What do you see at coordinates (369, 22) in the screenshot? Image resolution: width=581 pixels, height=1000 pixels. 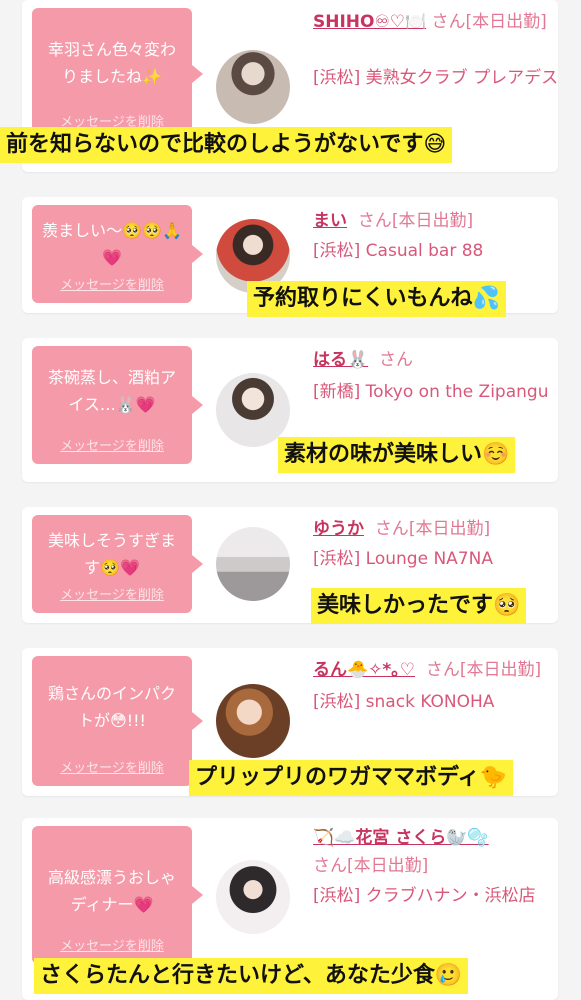 I see `cast-name-link: SHIHO♾♡🍽️` at bounding box center [369, 22].